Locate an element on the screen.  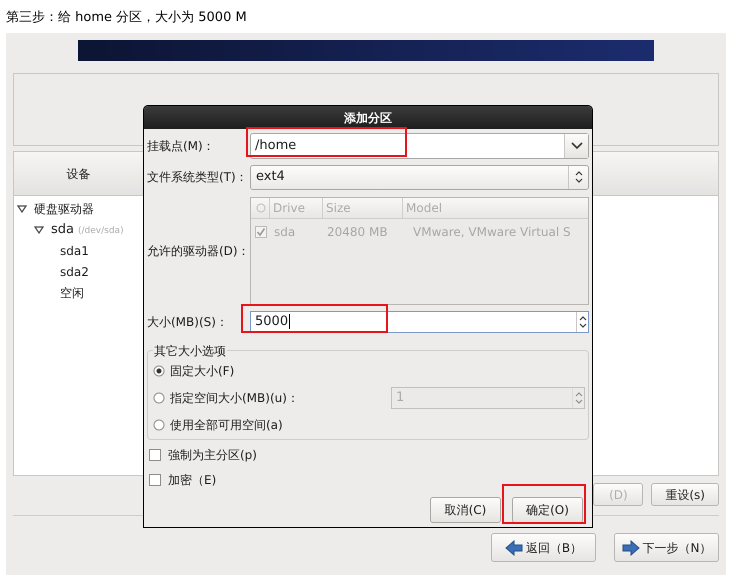
radio-icon is located at coordinates (261, 207).